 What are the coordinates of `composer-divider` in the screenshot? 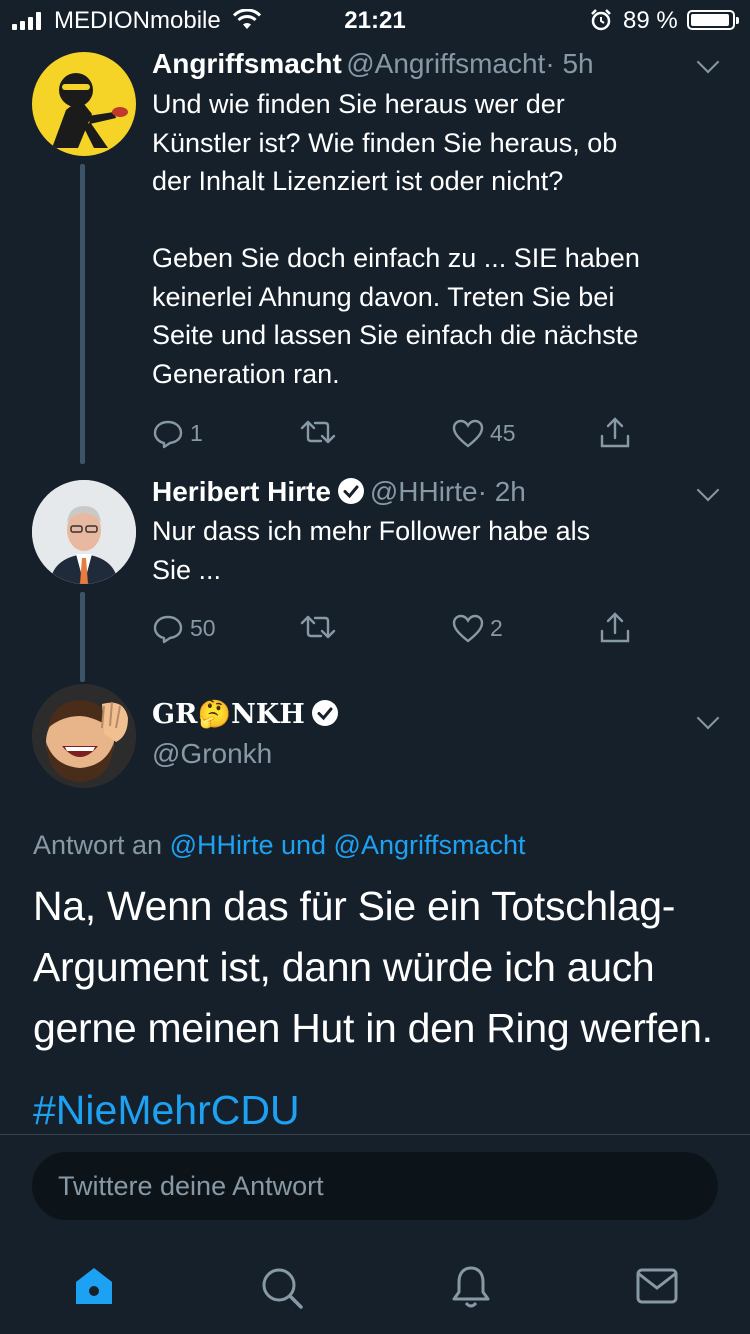 It's located at (375, 1134).